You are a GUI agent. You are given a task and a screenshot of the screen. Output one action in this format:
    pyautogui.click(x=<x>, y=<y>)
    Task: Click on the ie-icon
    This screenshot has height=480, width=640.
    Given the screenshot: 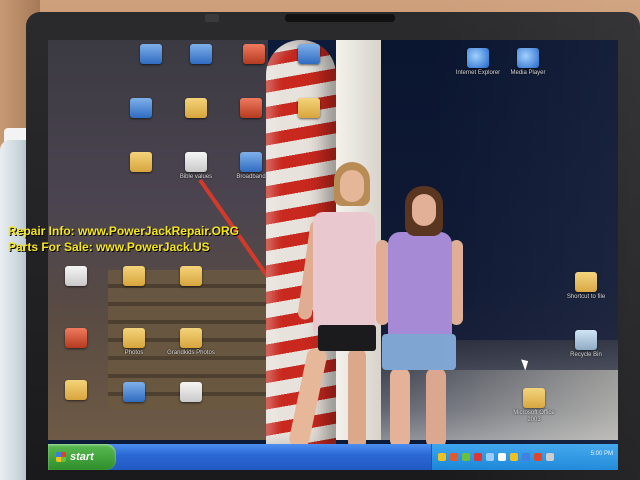 What is the action you would take?
    pyautogui.click(x=478, y=58)
    